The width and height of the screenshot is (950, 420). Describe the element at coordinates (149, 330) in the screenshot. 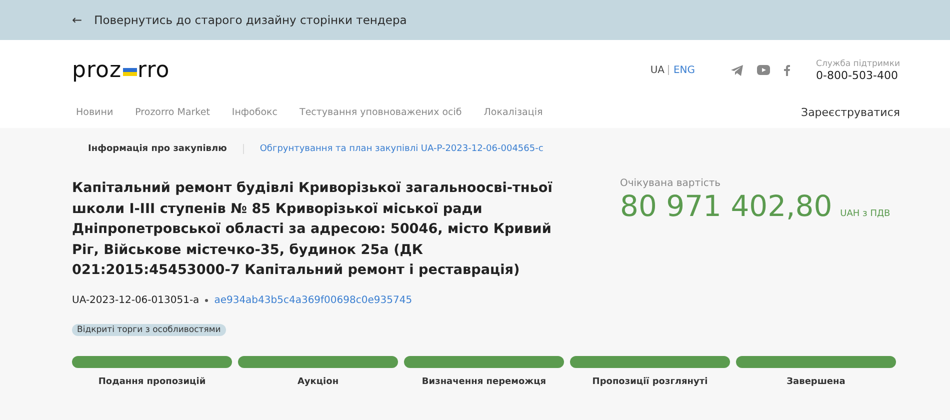

I see `procedure-tag: Відкриті торги з особливостями` at that location.